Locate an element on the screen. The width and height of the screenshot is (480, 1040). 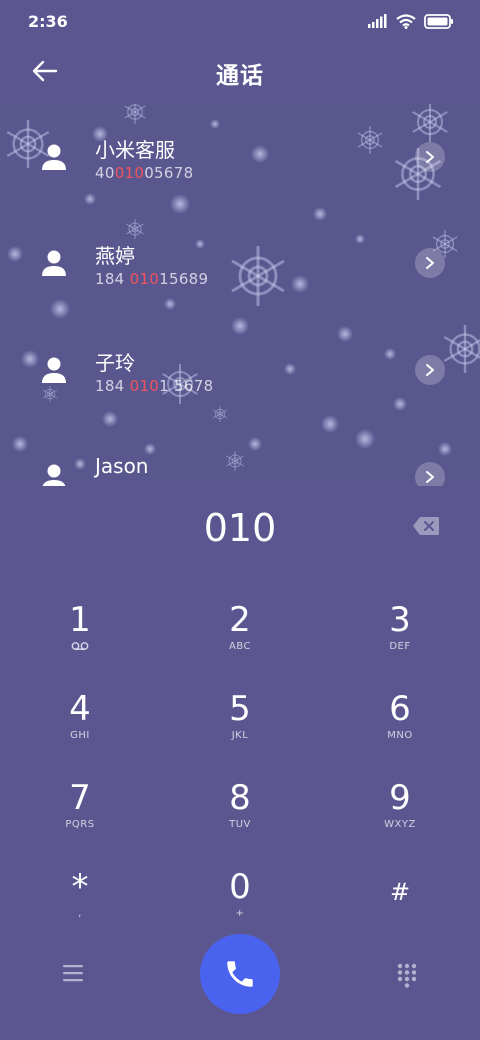
hamburger-menu-icon is located at coordinates (73, 973).